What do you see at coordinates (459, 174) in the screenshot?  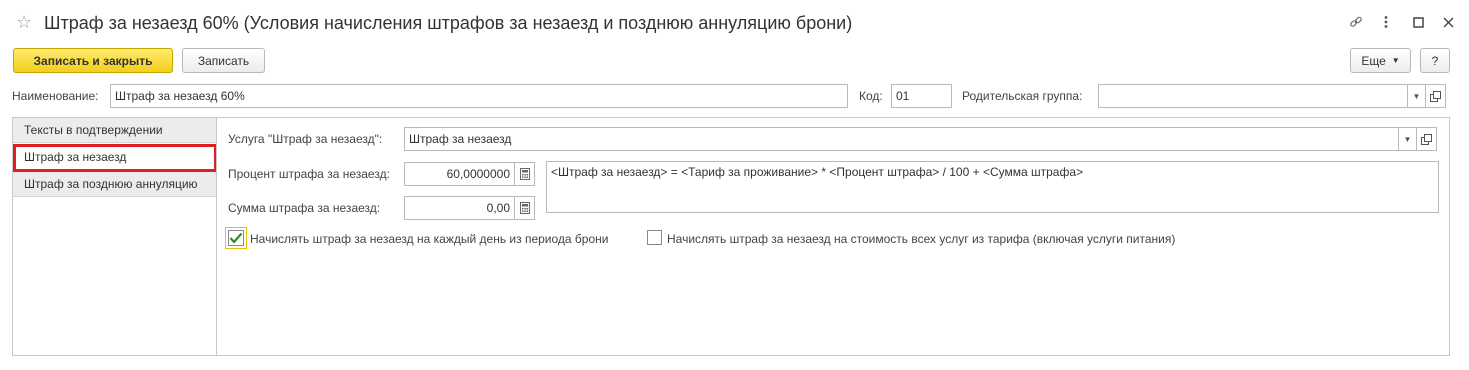 I see `percent-field: 60,0000000` at bounding box center [459, 174].